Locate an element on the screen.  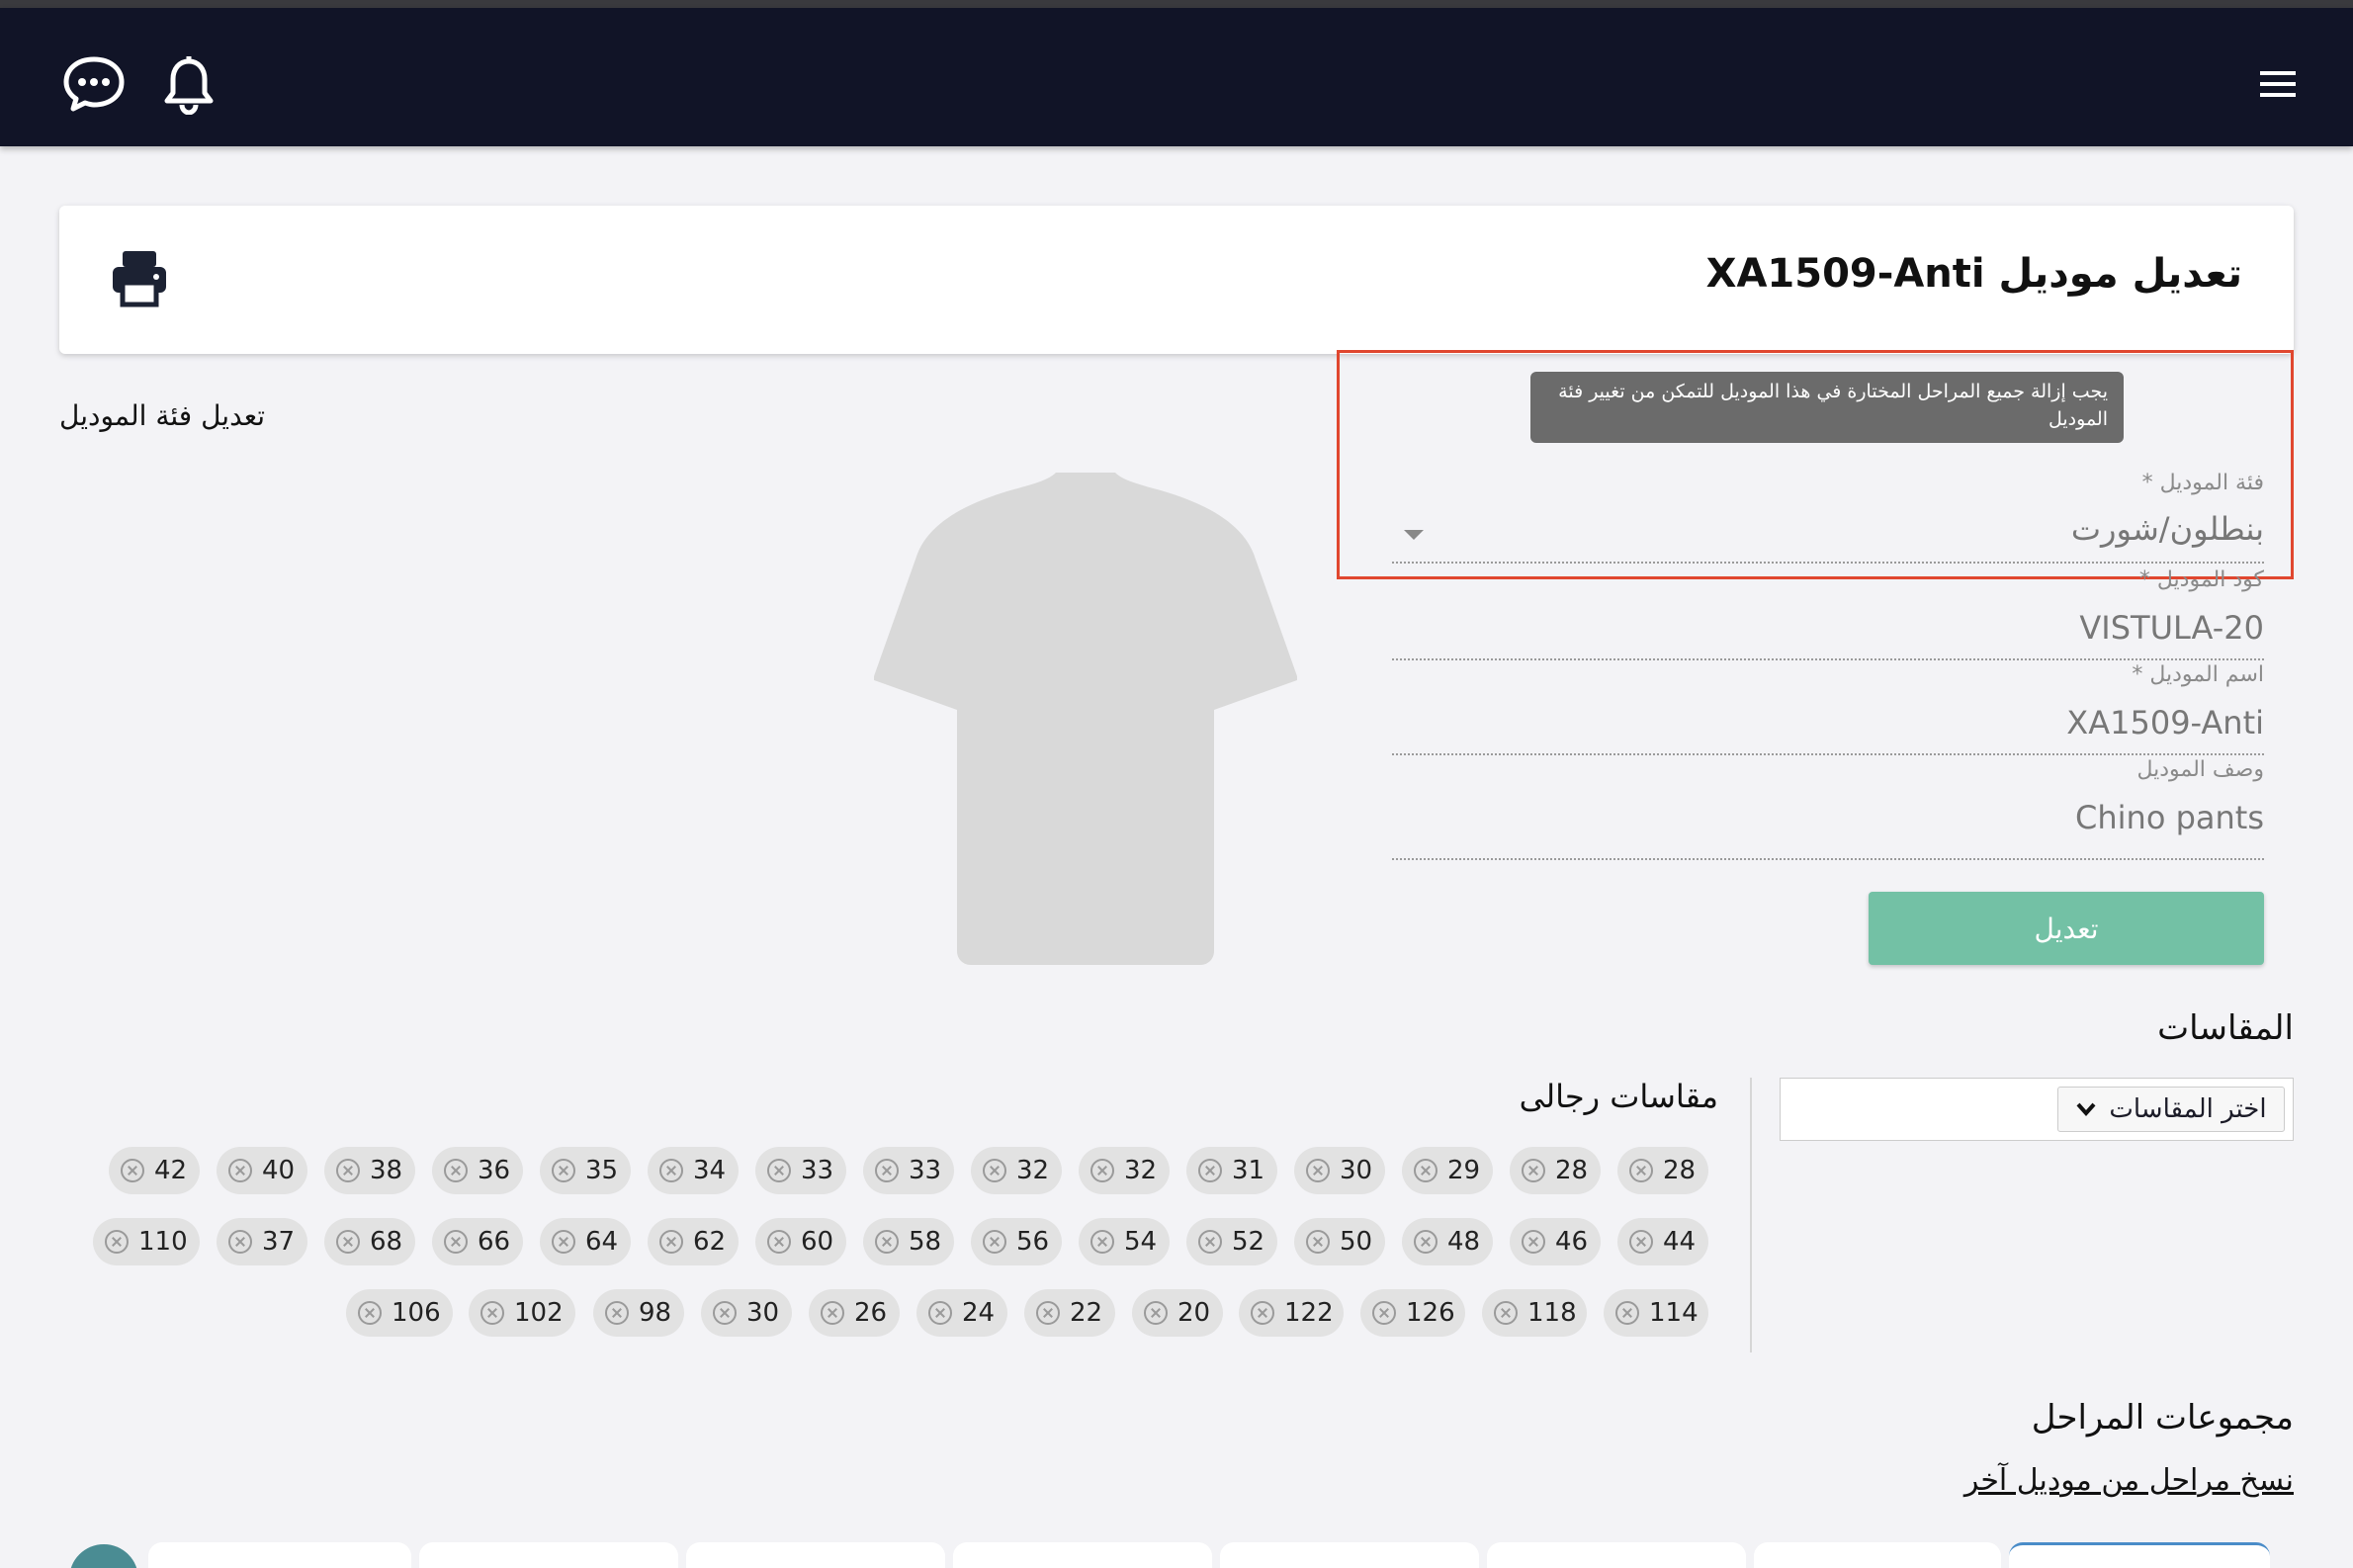
size-chip: 58 is located at coordinates (909, 1242).